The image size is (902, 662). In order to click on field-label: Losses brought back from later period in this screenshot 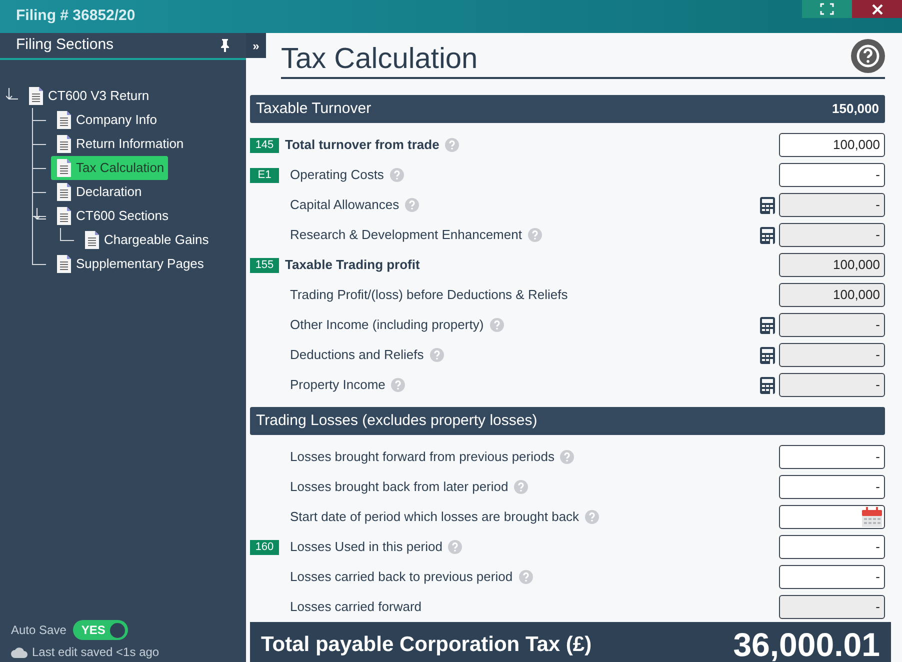, I will do `click(399, 487)`.